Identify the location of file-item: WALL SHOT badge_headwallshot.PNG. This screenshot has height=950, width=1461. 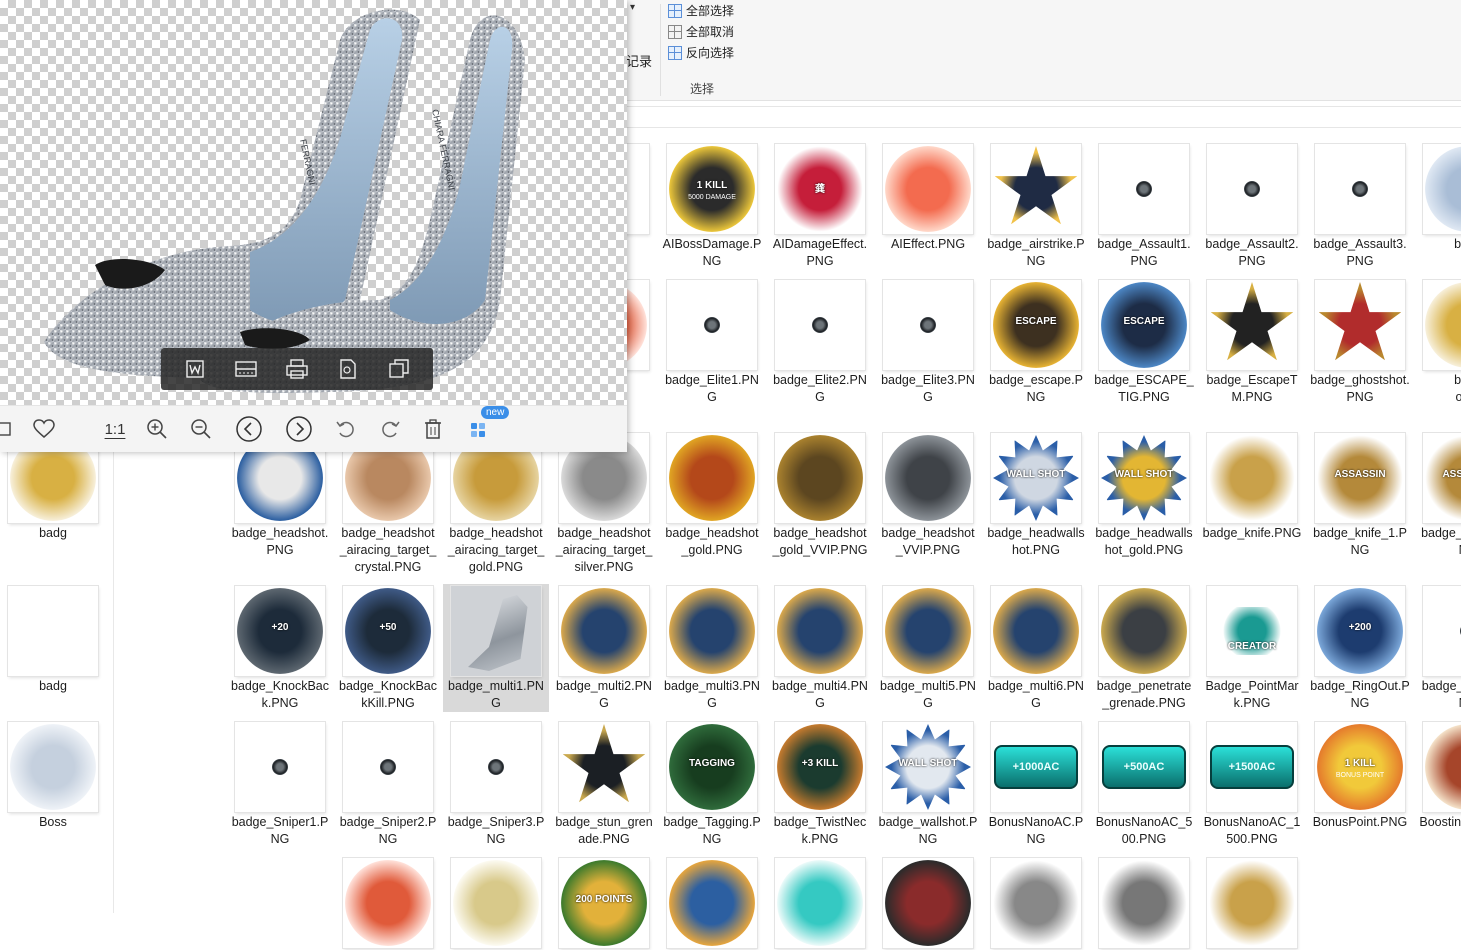
(1036, 495).